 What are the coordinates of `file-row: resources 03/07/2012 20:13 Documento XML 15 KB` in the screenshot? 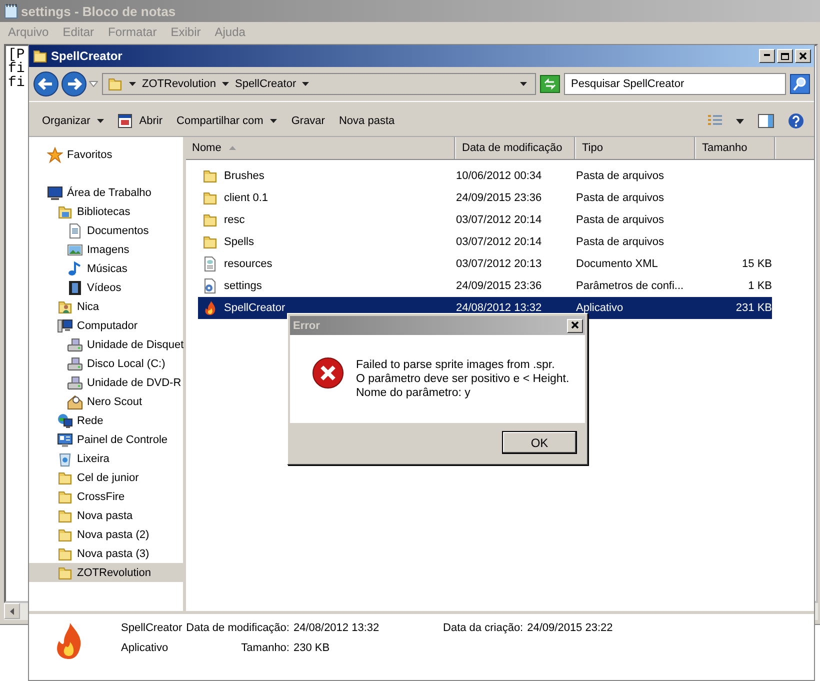 It's located at (485, 264).